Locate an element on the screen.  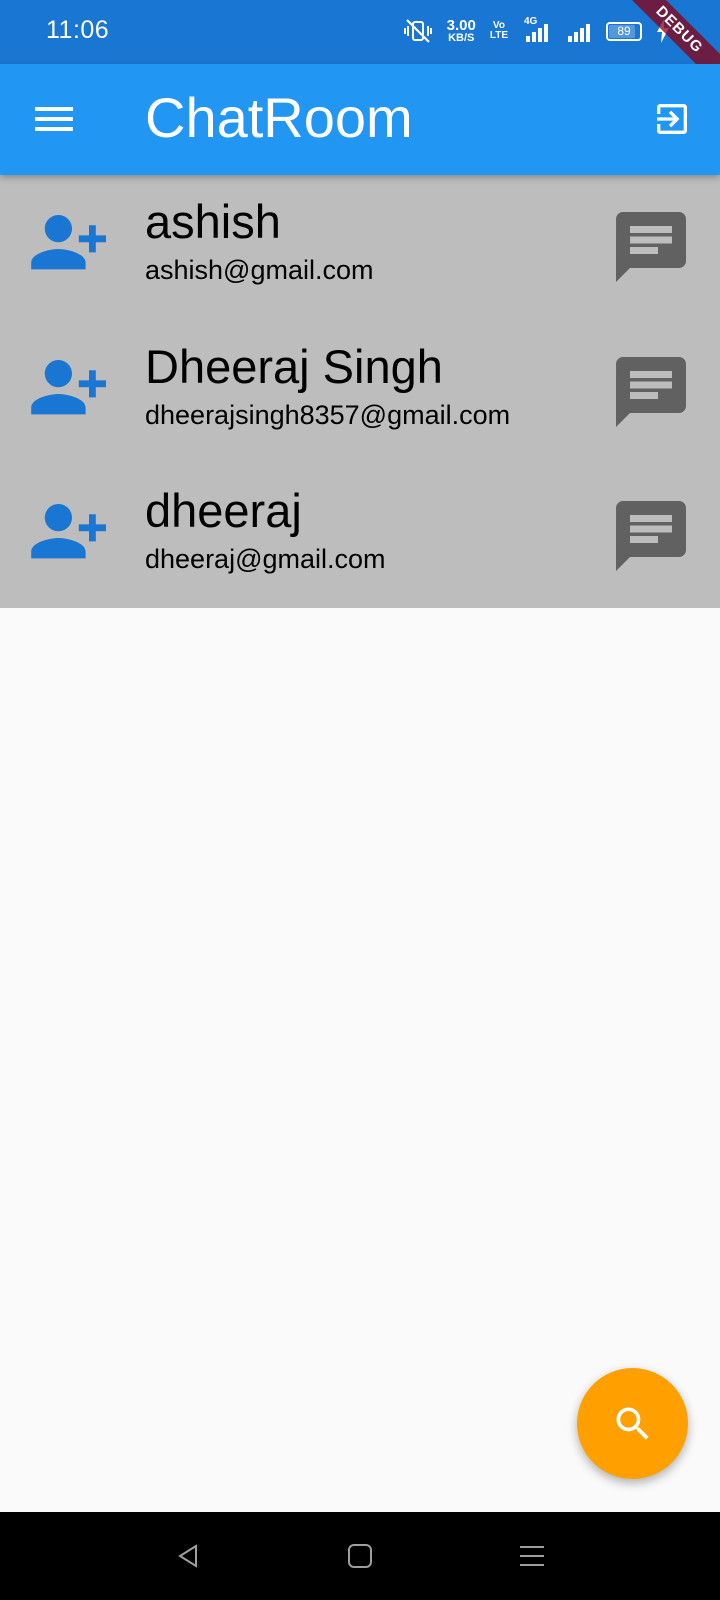
user-email: ashish@gmail.com is located at coordinates (259, 270).